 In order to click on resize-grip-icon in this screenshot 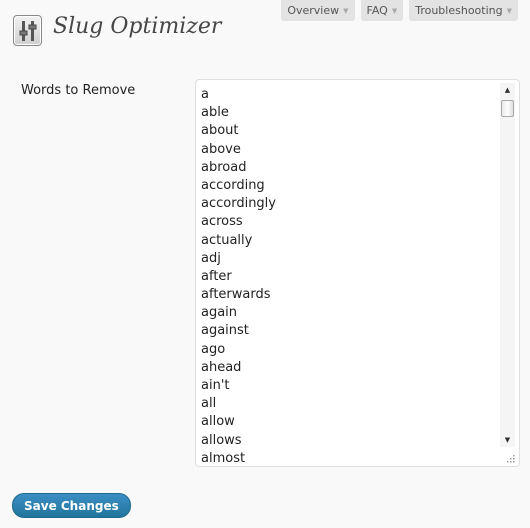, I will do `click(510, 458)`.